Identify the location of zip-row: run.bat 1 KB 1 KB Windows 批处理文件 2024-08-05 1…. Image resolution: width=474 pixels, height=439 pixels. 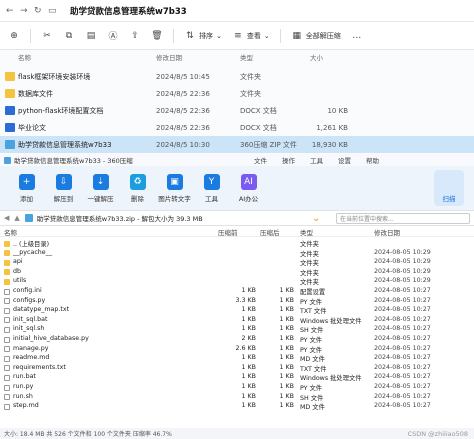
(237, 378).